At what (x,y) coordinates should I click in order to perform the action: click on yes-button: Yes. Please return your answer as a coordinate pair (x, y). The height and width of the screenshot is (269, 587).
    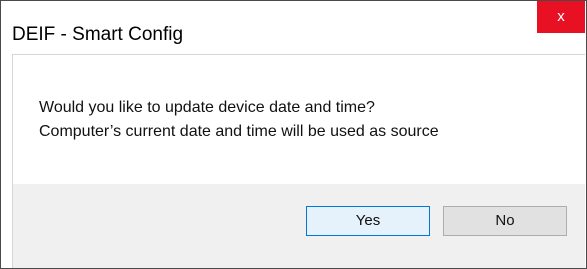
    Looking at the image, I should click on (368, 221).